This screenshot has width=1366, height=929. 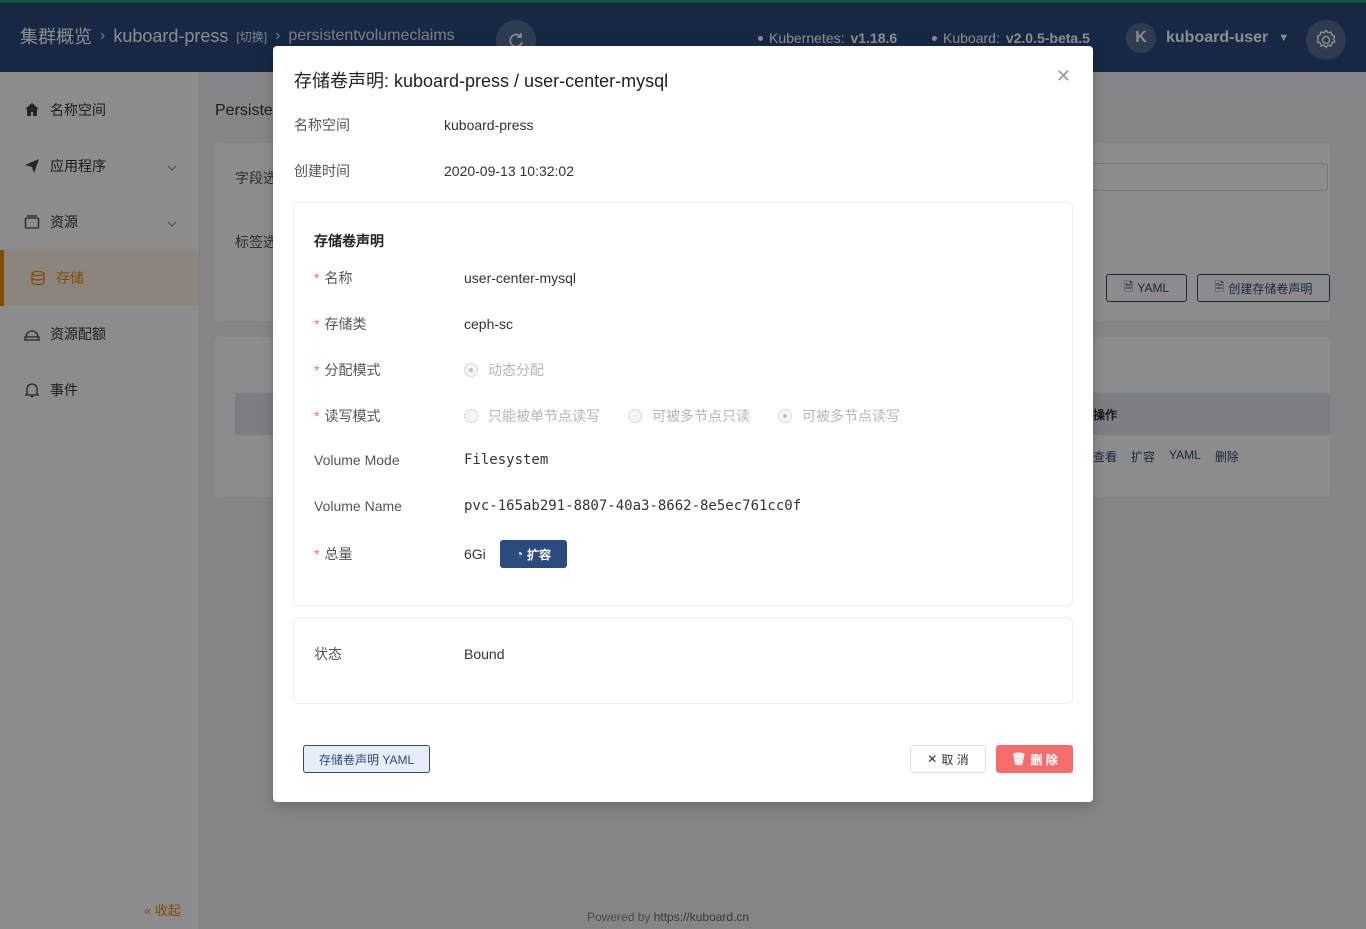 What do you see at coordinates (519, 554) in the screenshot?
I see `expand-icon: ◔` at bounding box center [519, 554].